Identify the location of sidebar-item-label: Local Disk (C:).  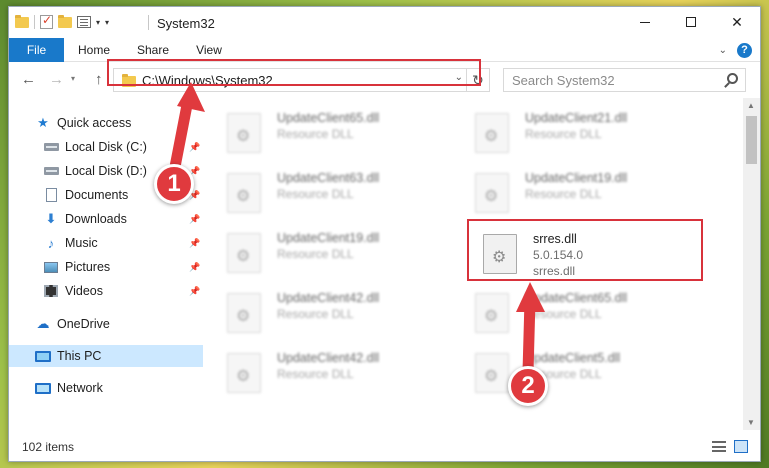
(106, 147).